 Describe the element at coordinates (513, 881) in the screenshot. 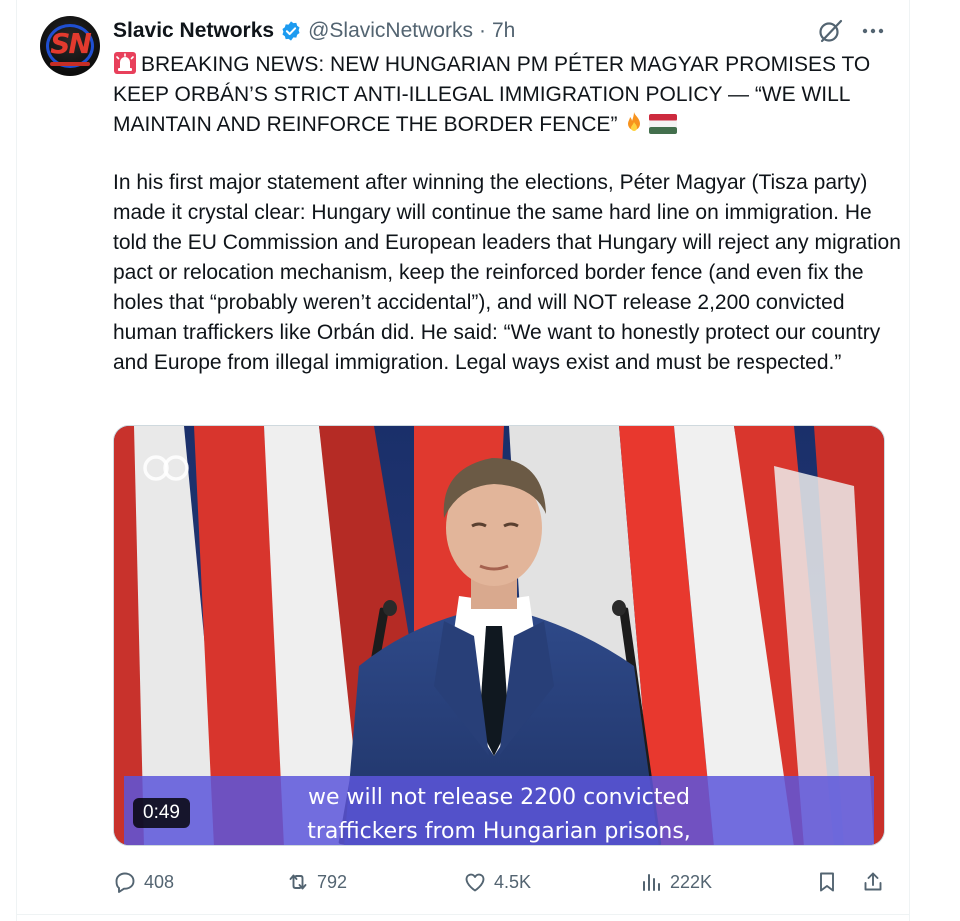

I see `like-count: 4.5K` at that location.